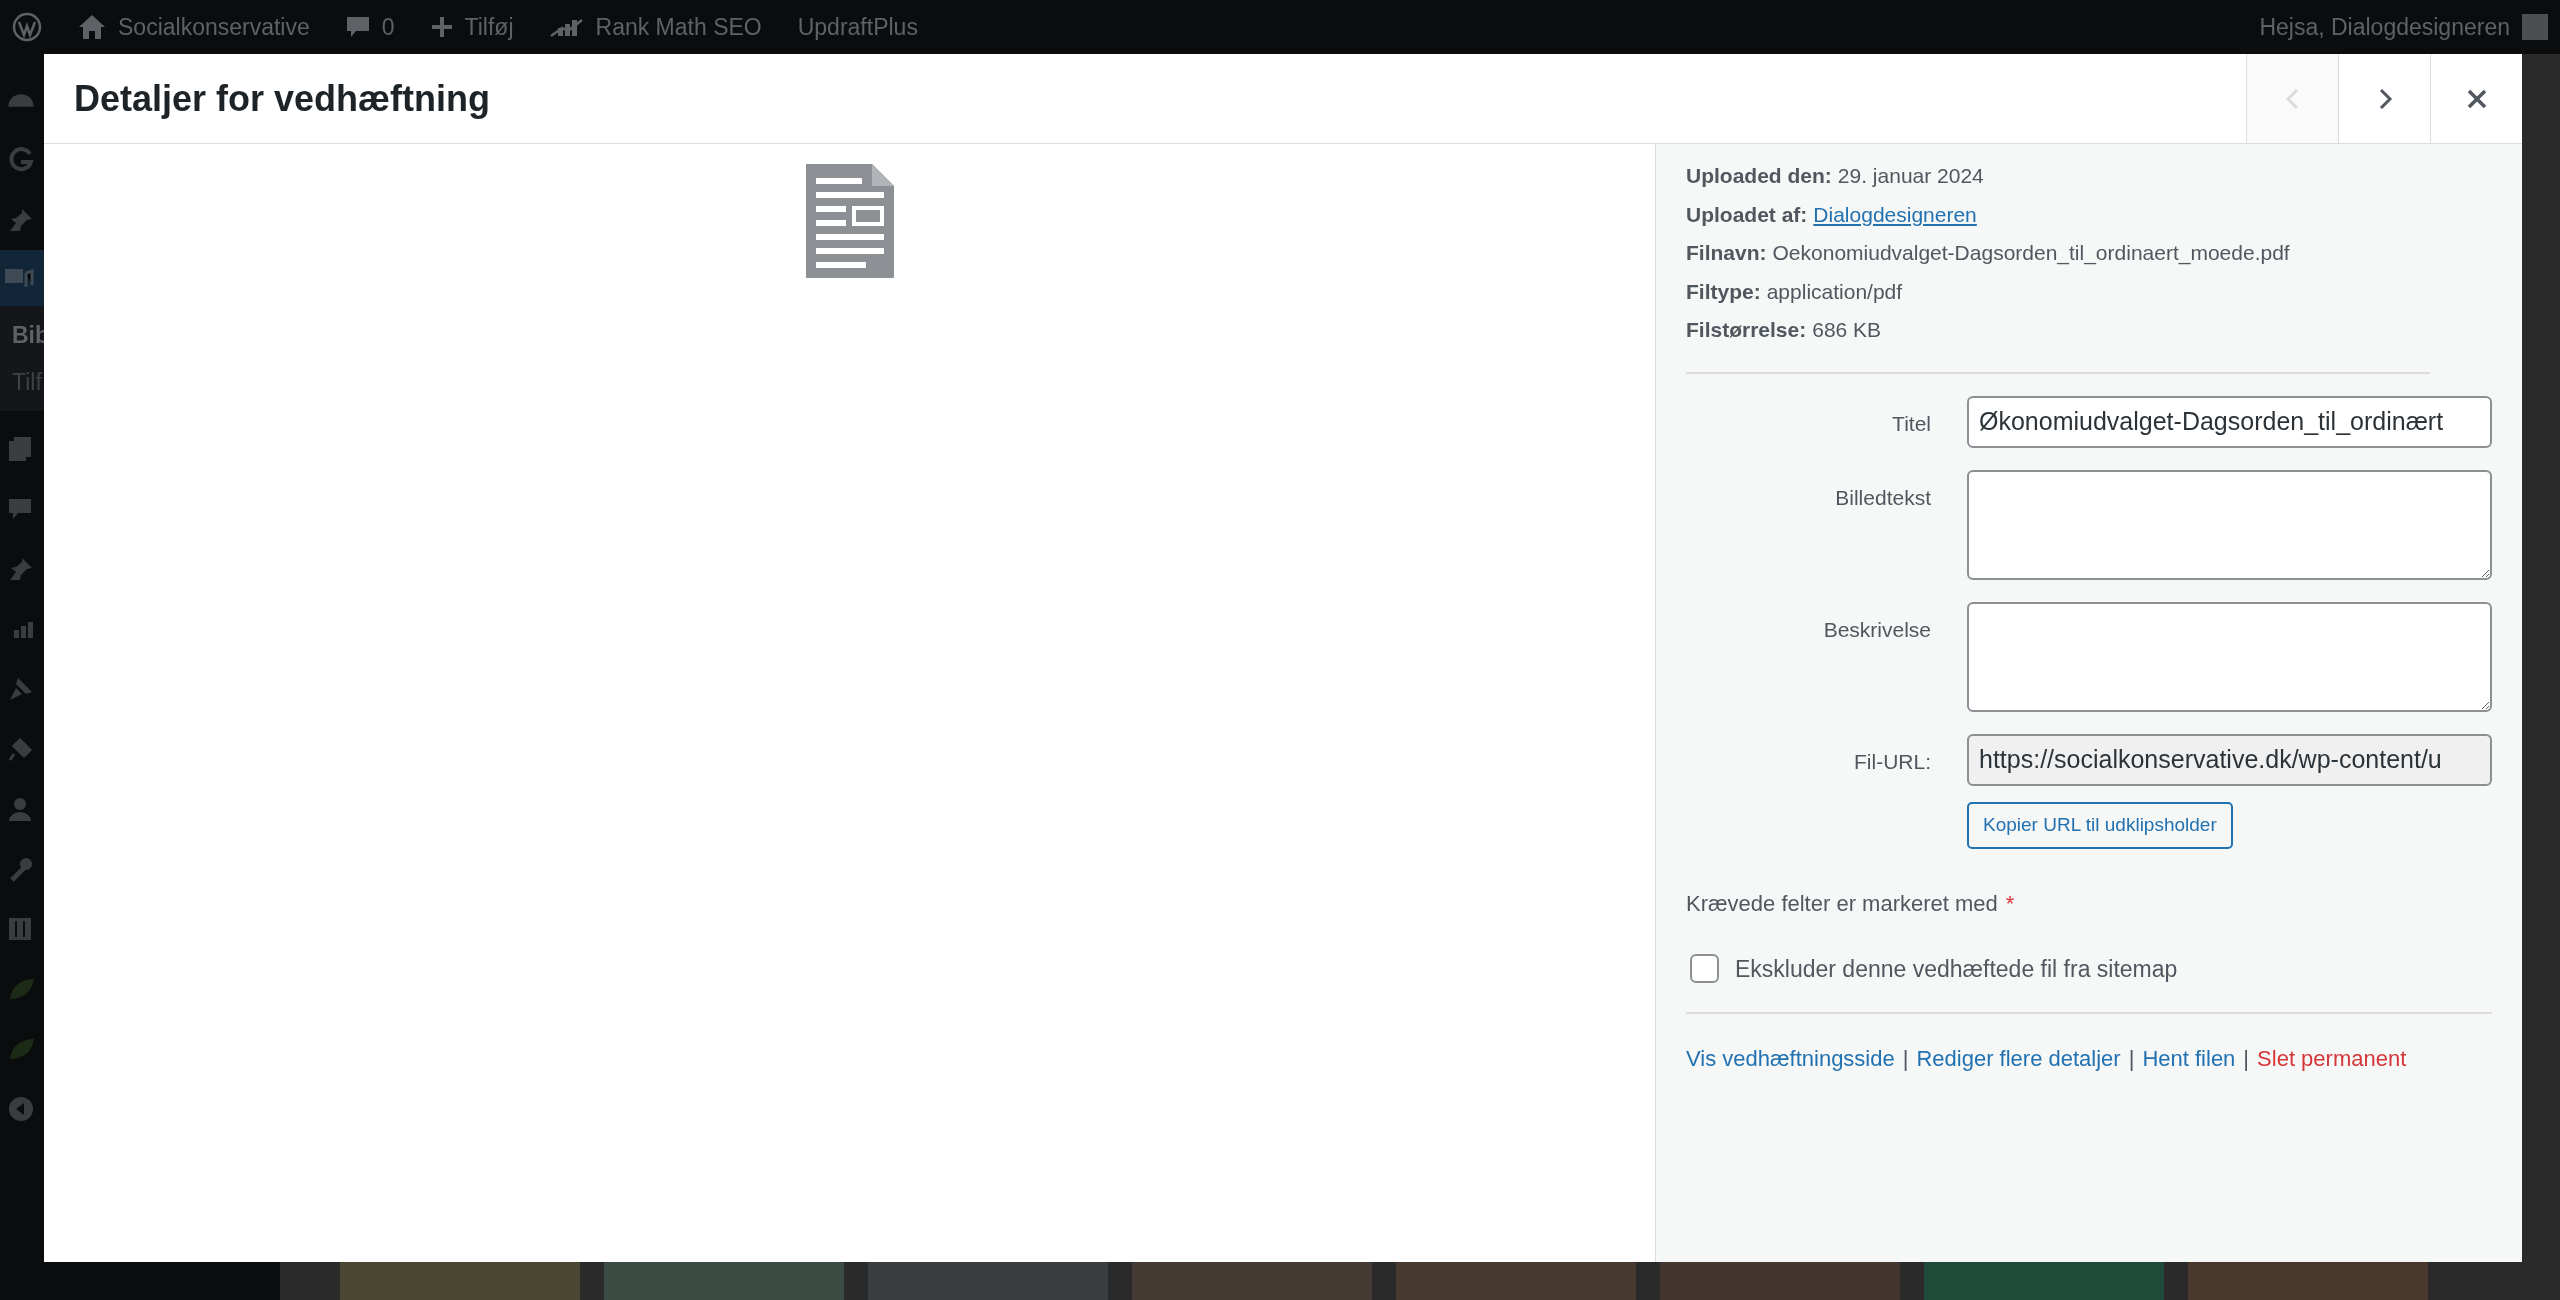  Describe the element at coordinates (678, 27) in the screenshot. I see `admin-bar-item: Rank Math SEO` at that location.